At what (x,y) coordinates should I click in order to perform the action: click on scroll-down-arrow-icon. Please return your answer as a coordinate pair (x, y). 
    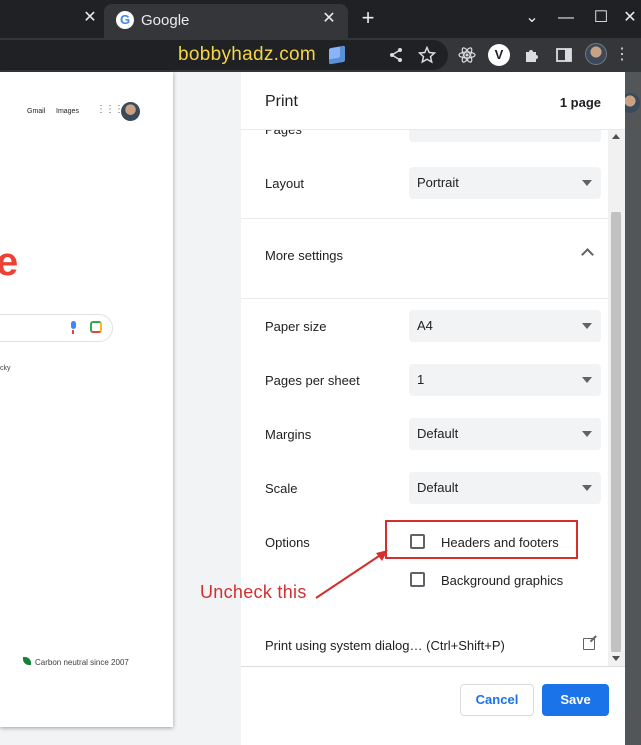
    Looking at the image, I should click on (616, 658).